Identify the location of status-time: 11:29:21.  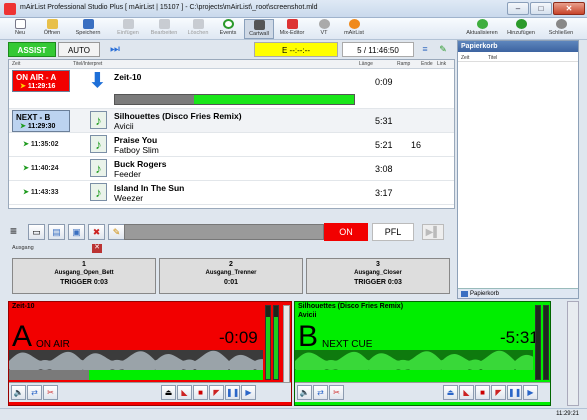
(567, 414).